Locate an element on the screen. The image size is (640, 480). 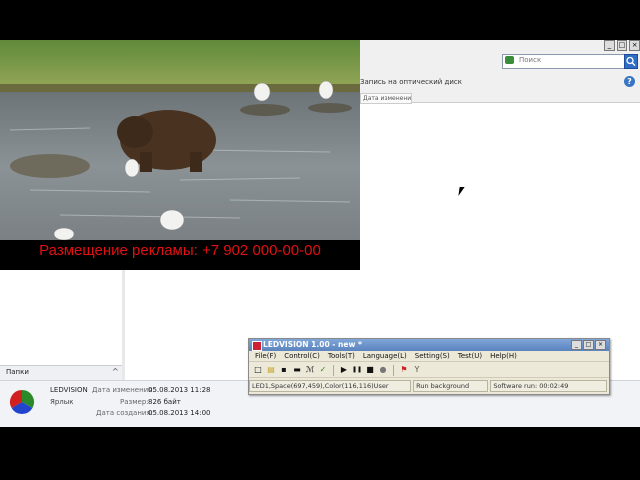
open-folder-icon: ▤ is located at coordinates (271, 370).